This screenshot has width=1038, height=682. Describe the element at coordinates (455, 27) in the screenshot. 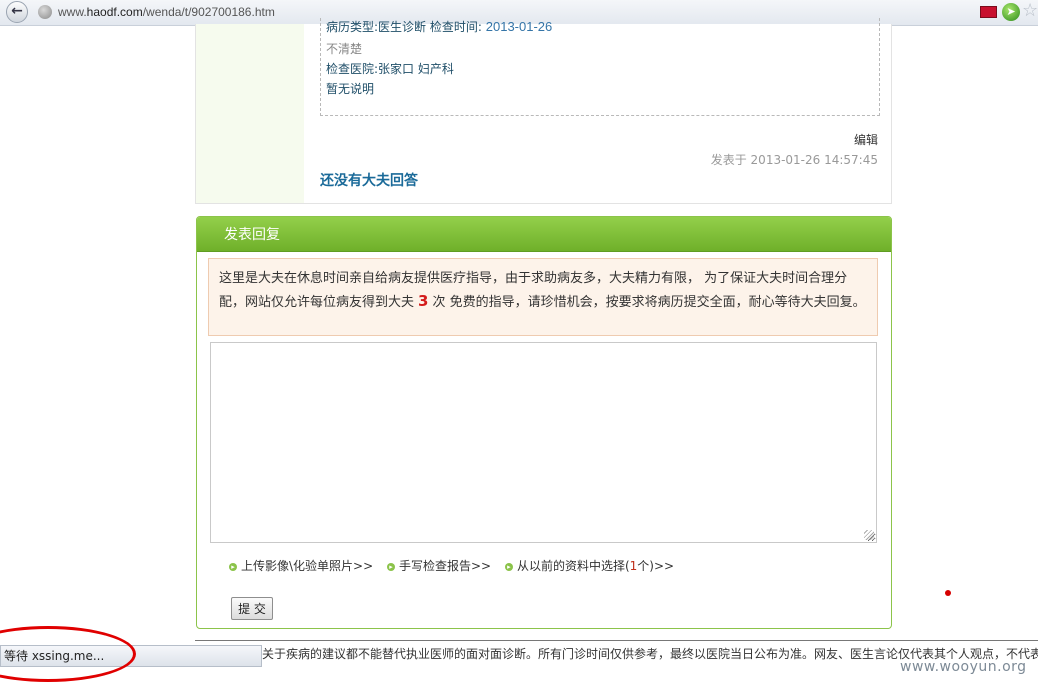

I see `exam-time-label: 检查时间:` at that location.